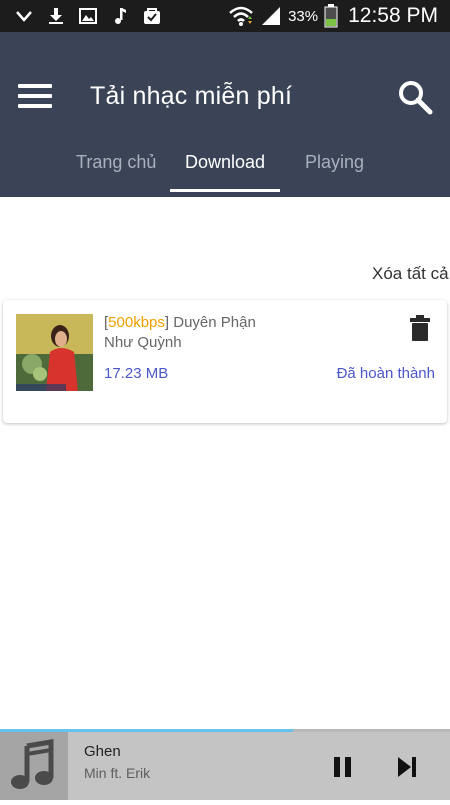 The width and height of the screenshot is (450, 805). I want to click on clock: 12:58 PM, so click(393, 15).